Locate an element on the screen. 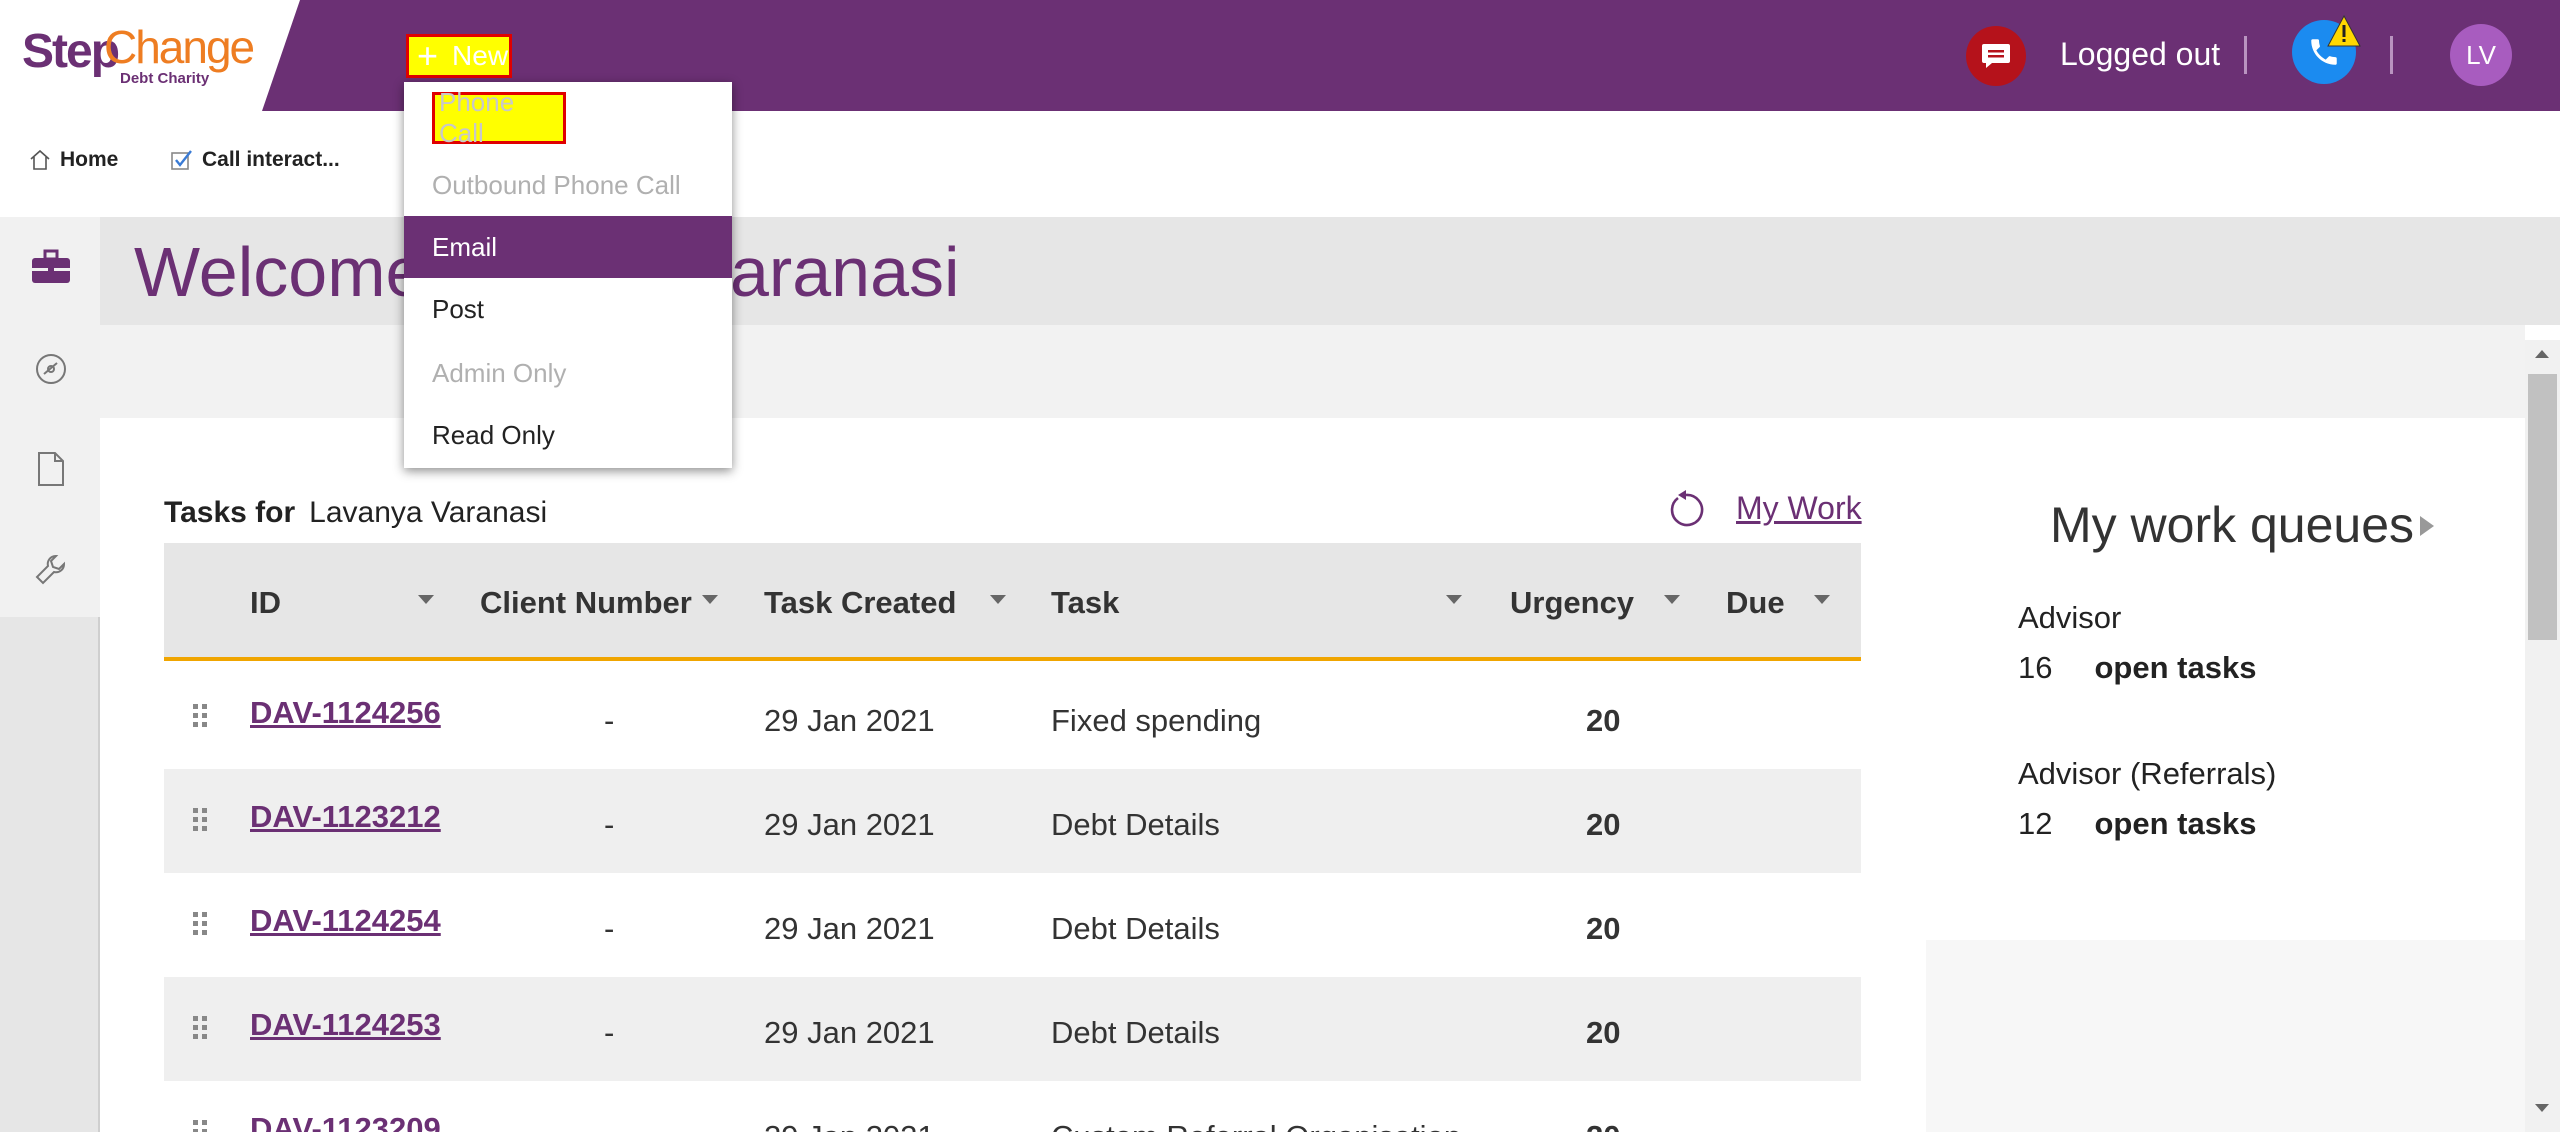 Image resolution: width=2560 pixels, height=1132 pixels. tab-strip is located at coordinates (1280, 164).